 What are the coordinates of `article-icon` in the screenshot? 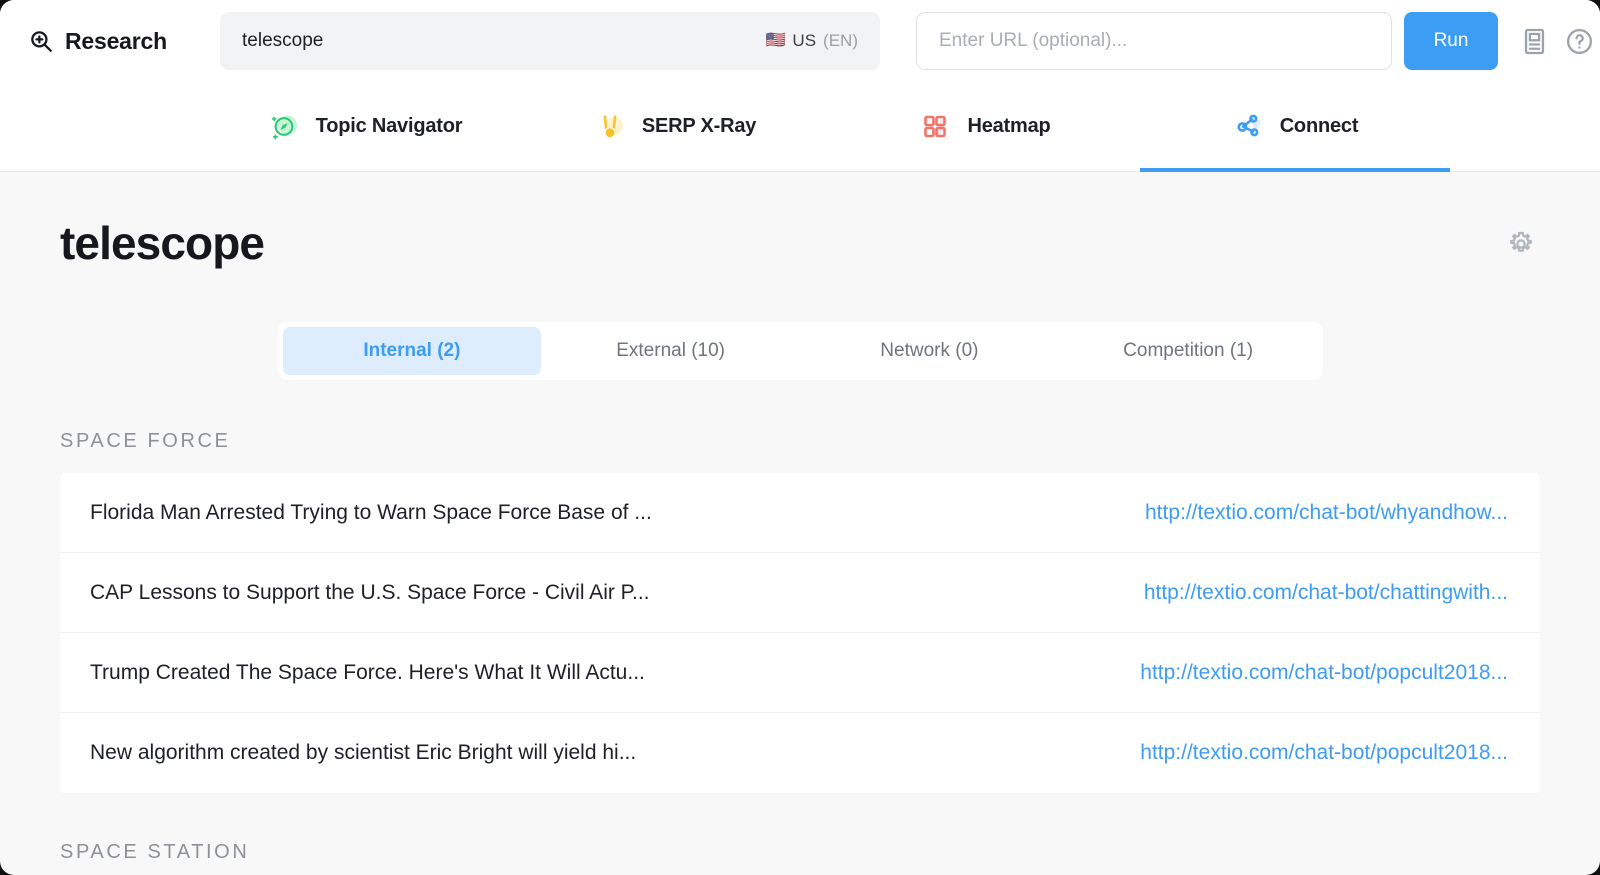 It's located at (1534, 41).